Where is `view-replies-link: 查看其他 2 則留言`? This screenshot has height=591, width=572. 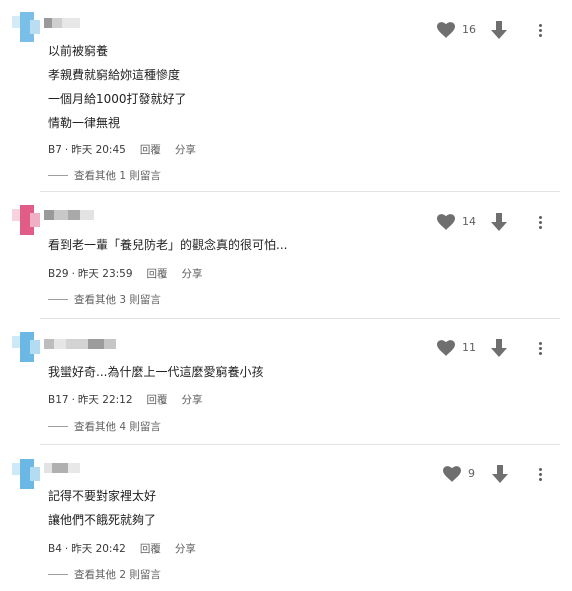 view-replies-link: 查看其他 2 則留言 is located at coordinates (104, 574).